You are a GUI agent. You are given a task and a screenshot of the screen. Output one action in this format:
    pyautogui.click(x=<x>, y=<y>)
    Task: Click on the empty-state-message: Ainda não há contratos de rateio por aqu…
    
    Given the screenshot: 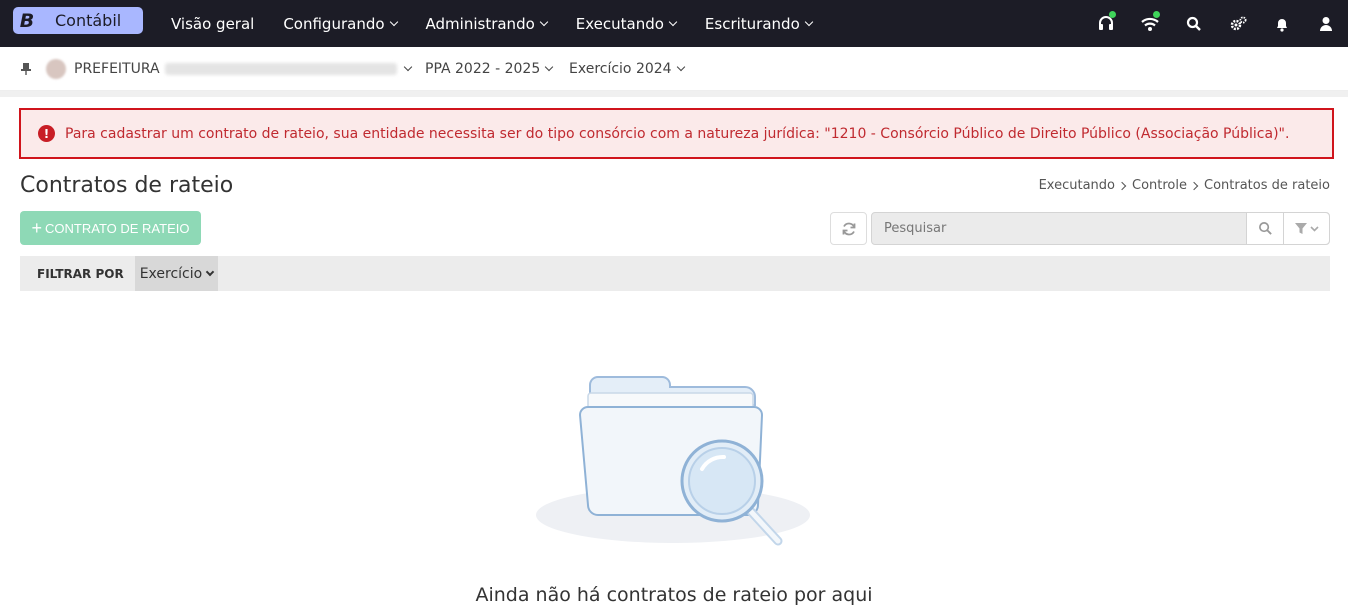 What is the action you would take?
    pyautogui.click(x=674, y=595)
    